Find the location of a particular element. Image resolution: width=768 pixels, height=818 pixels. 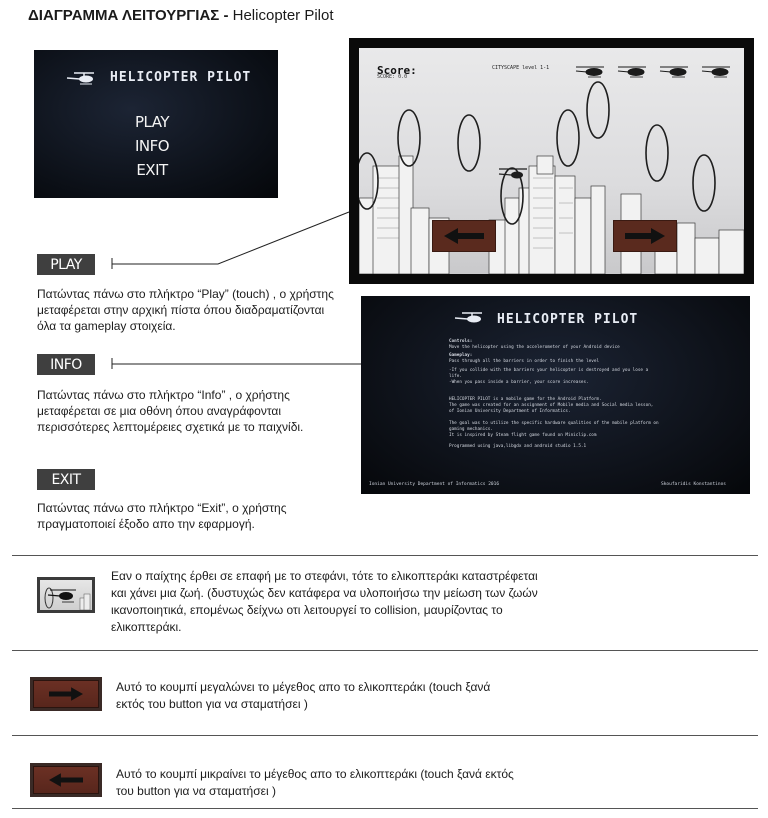

info-footer-right: Skoufaridis Konstantinos is located at coordinates (694, 484).